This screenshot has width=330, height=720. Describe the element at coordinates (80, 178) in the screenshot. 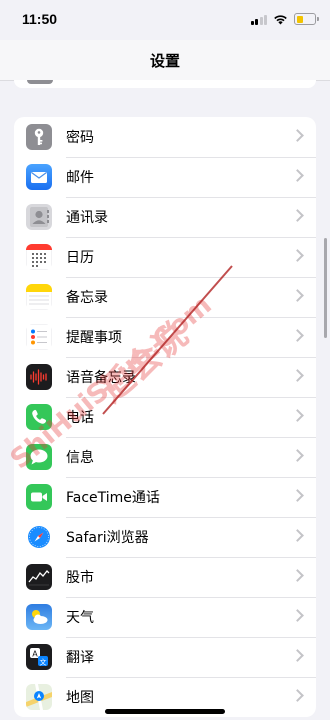

I see `row-label: 邮件` at that location.